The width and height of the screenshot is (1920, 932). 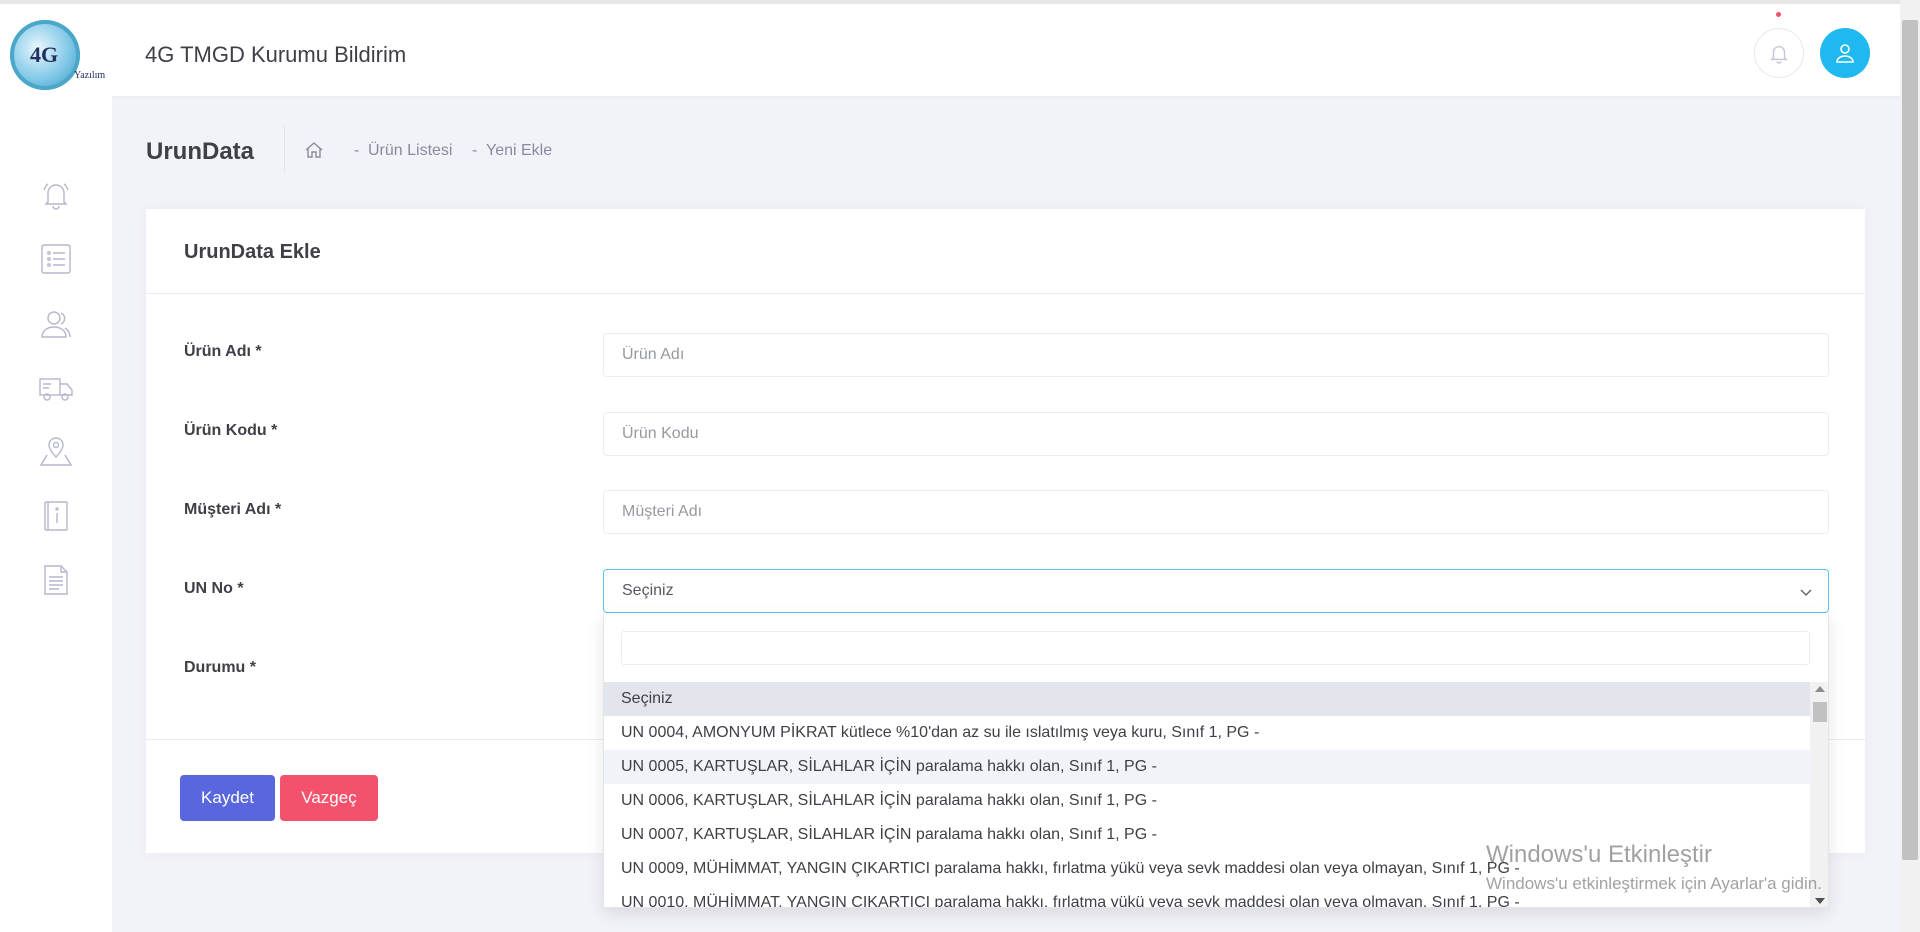 What do you see at coordinates (1216, 591) in the screenshot?
I see `un-no-select: Seçiniz` at bounding box center [1216, 591].